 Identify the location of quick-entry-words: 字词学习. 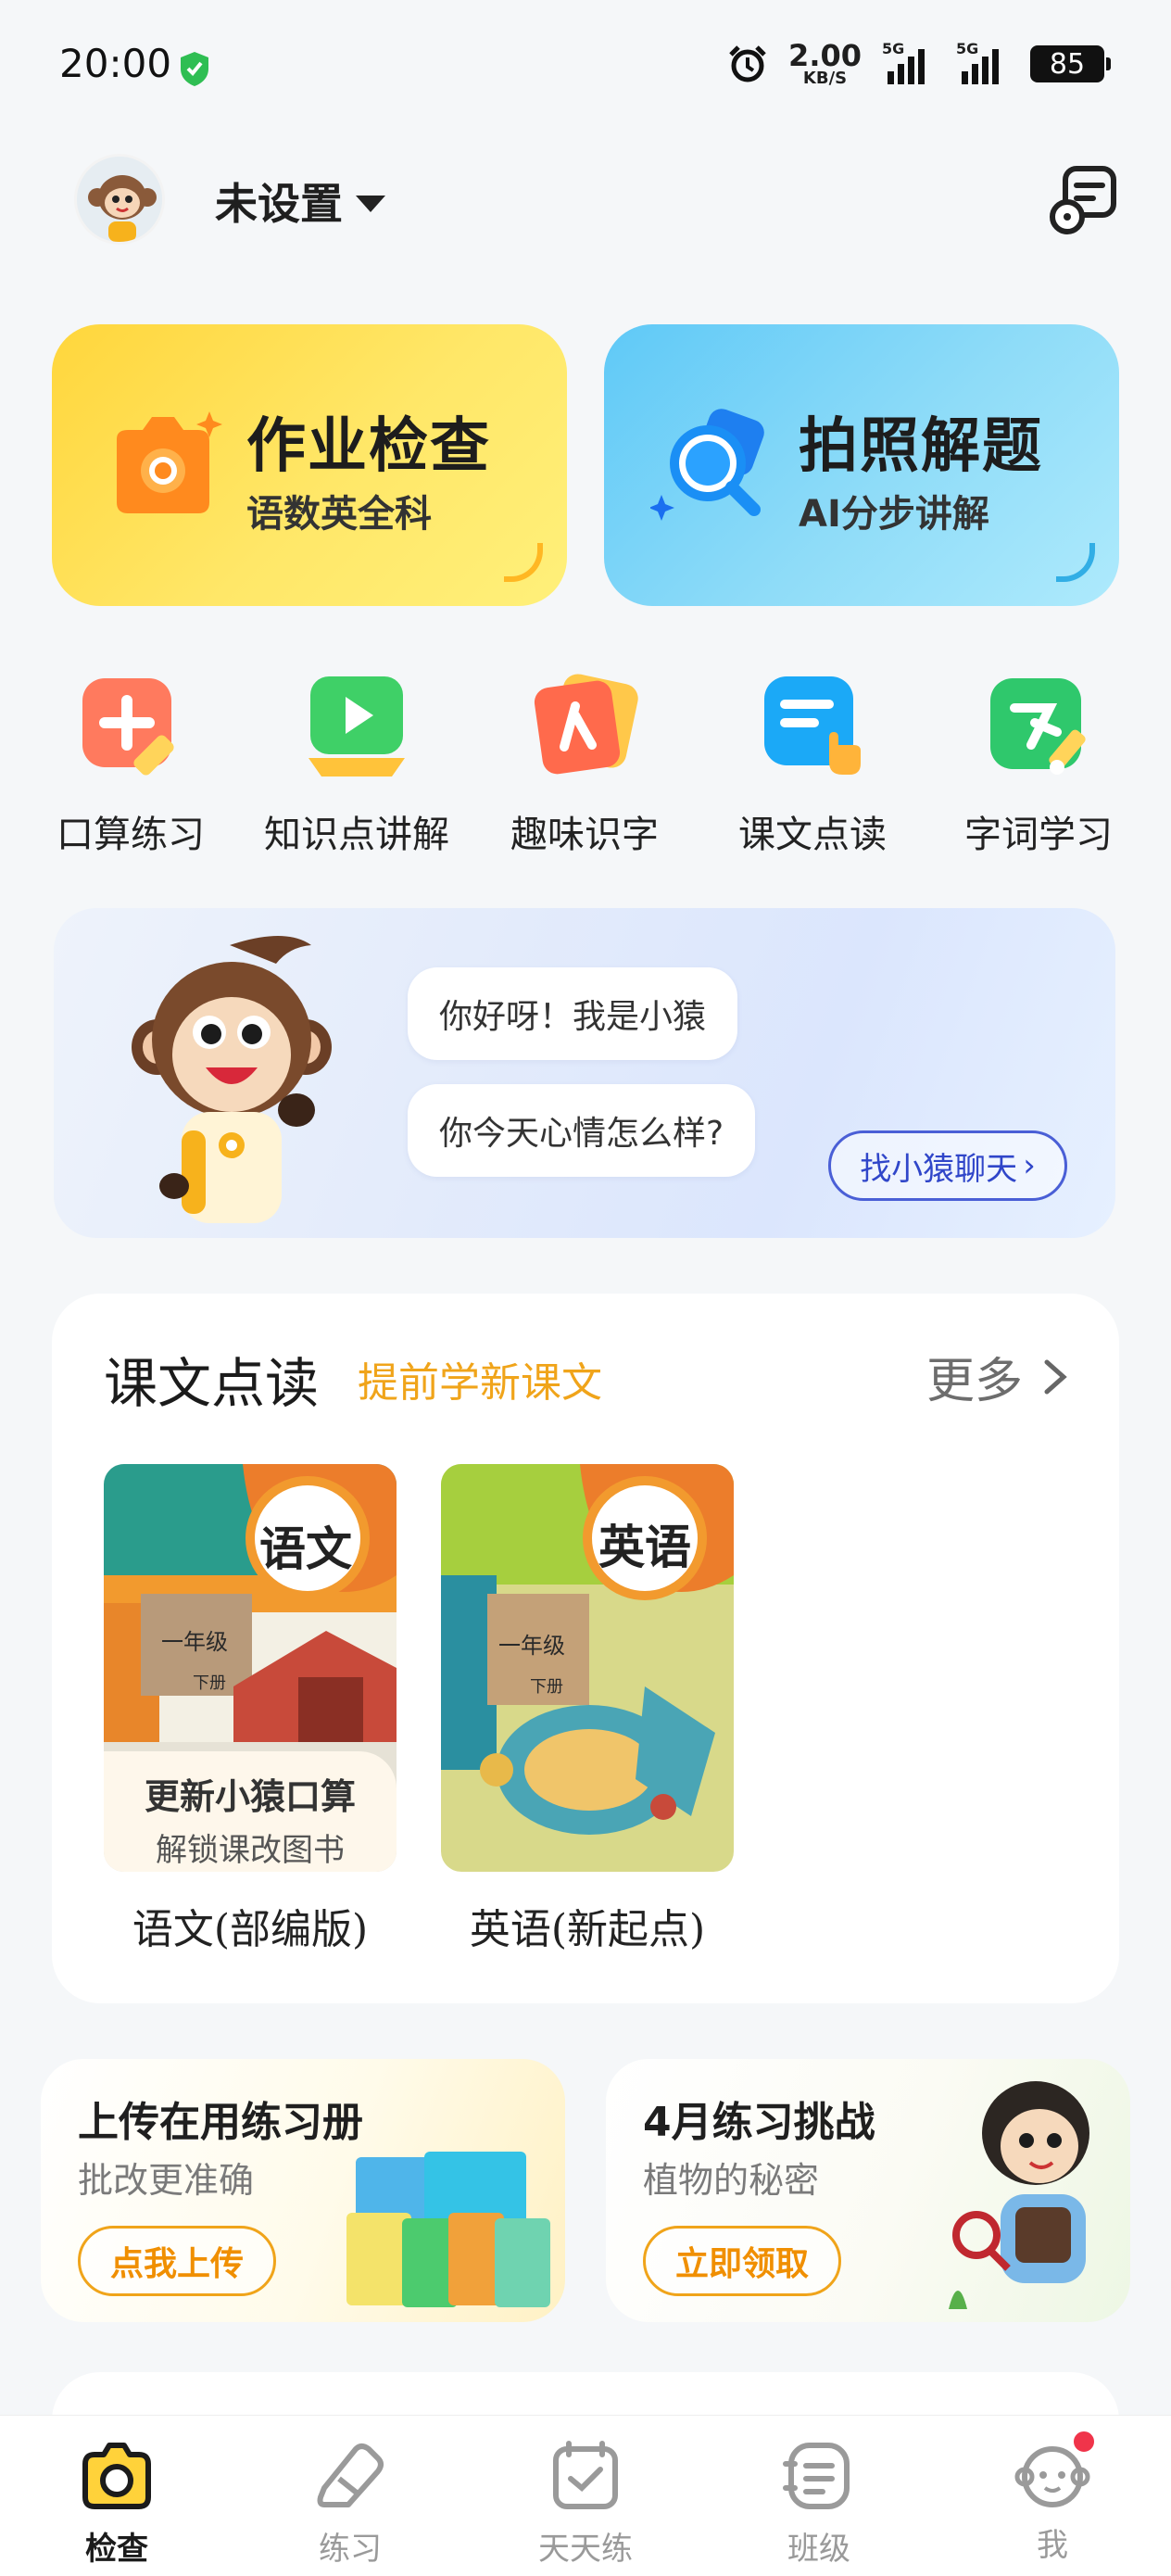
(1038, 764).